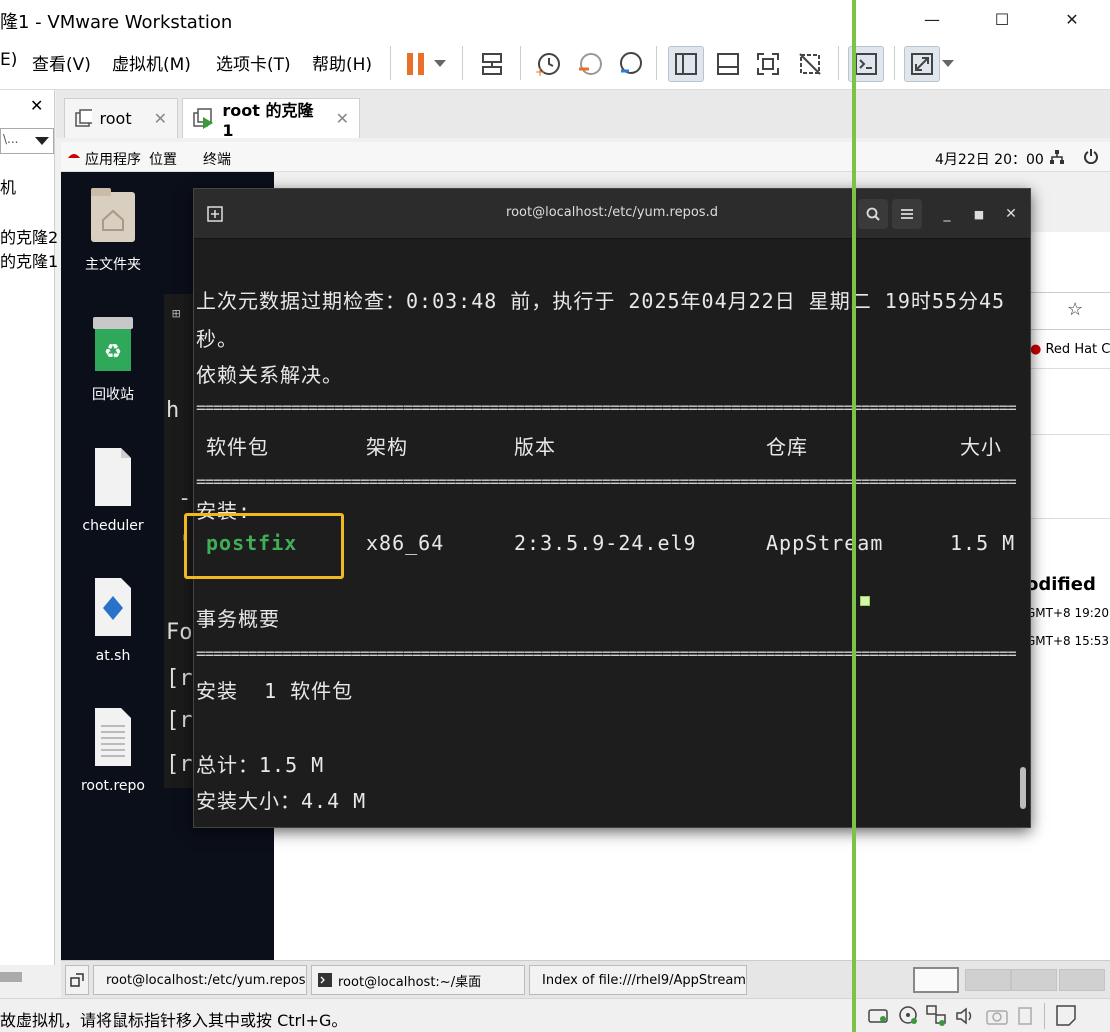 The width and height of the screenshot is (1110, 1032). Describe the element at coordinates (163, 159) in the screenshot. I see `gnome-places-menu: 位置` at that location.